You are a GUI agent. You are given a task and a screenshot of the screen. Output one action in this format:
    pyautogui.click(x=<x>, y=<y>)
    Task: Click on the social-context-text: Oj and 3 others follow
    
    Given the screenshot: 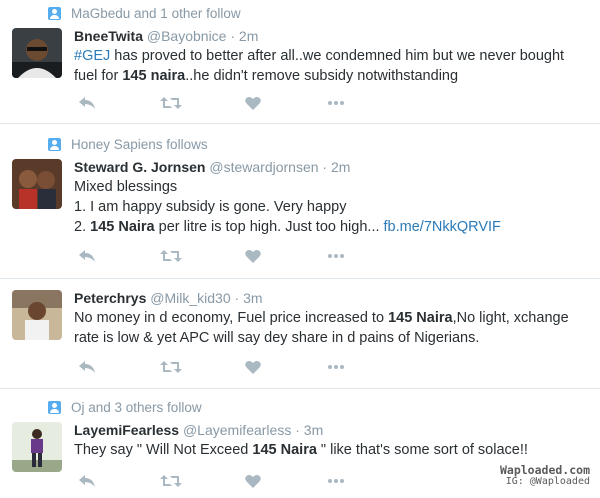 What is the action you would take?
    pyautogui.click(x=136, y=407)
    